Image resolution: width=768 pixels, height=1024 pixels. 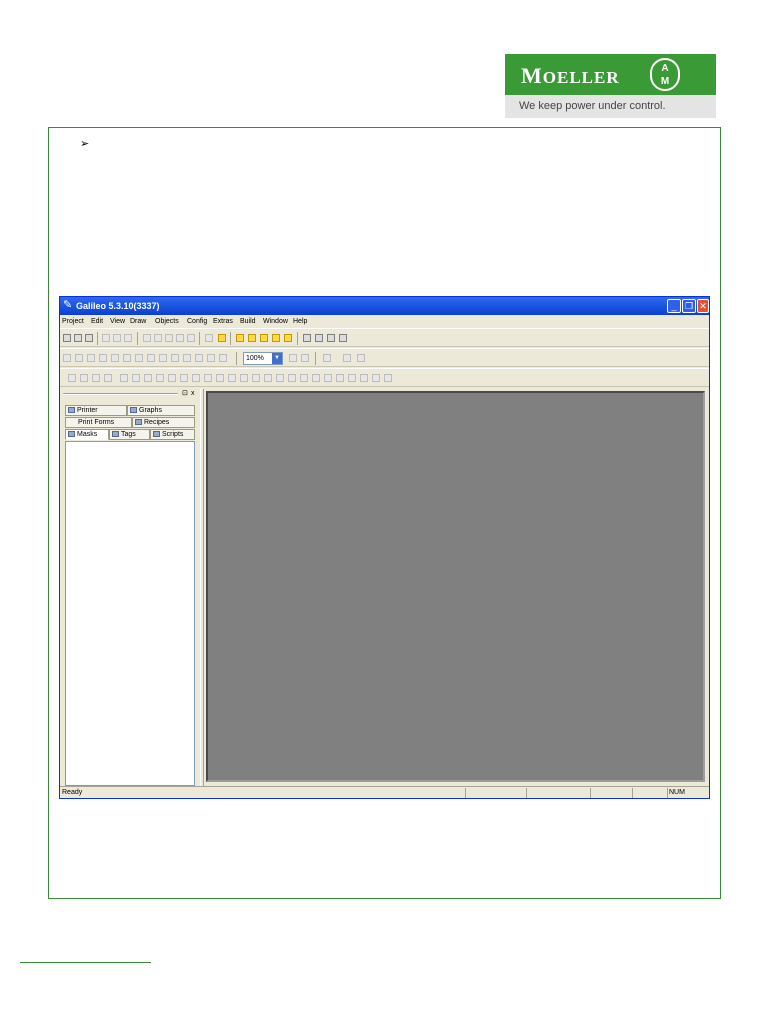 I want to click on menu-view: View, so click(x=117, y=321).